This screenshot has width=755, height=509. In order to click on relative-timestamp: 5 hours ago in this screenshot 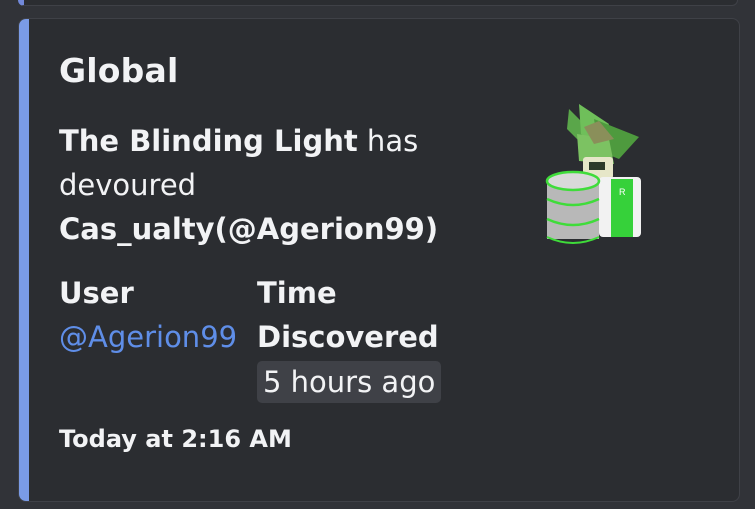, I will do `click(349, 382)`.